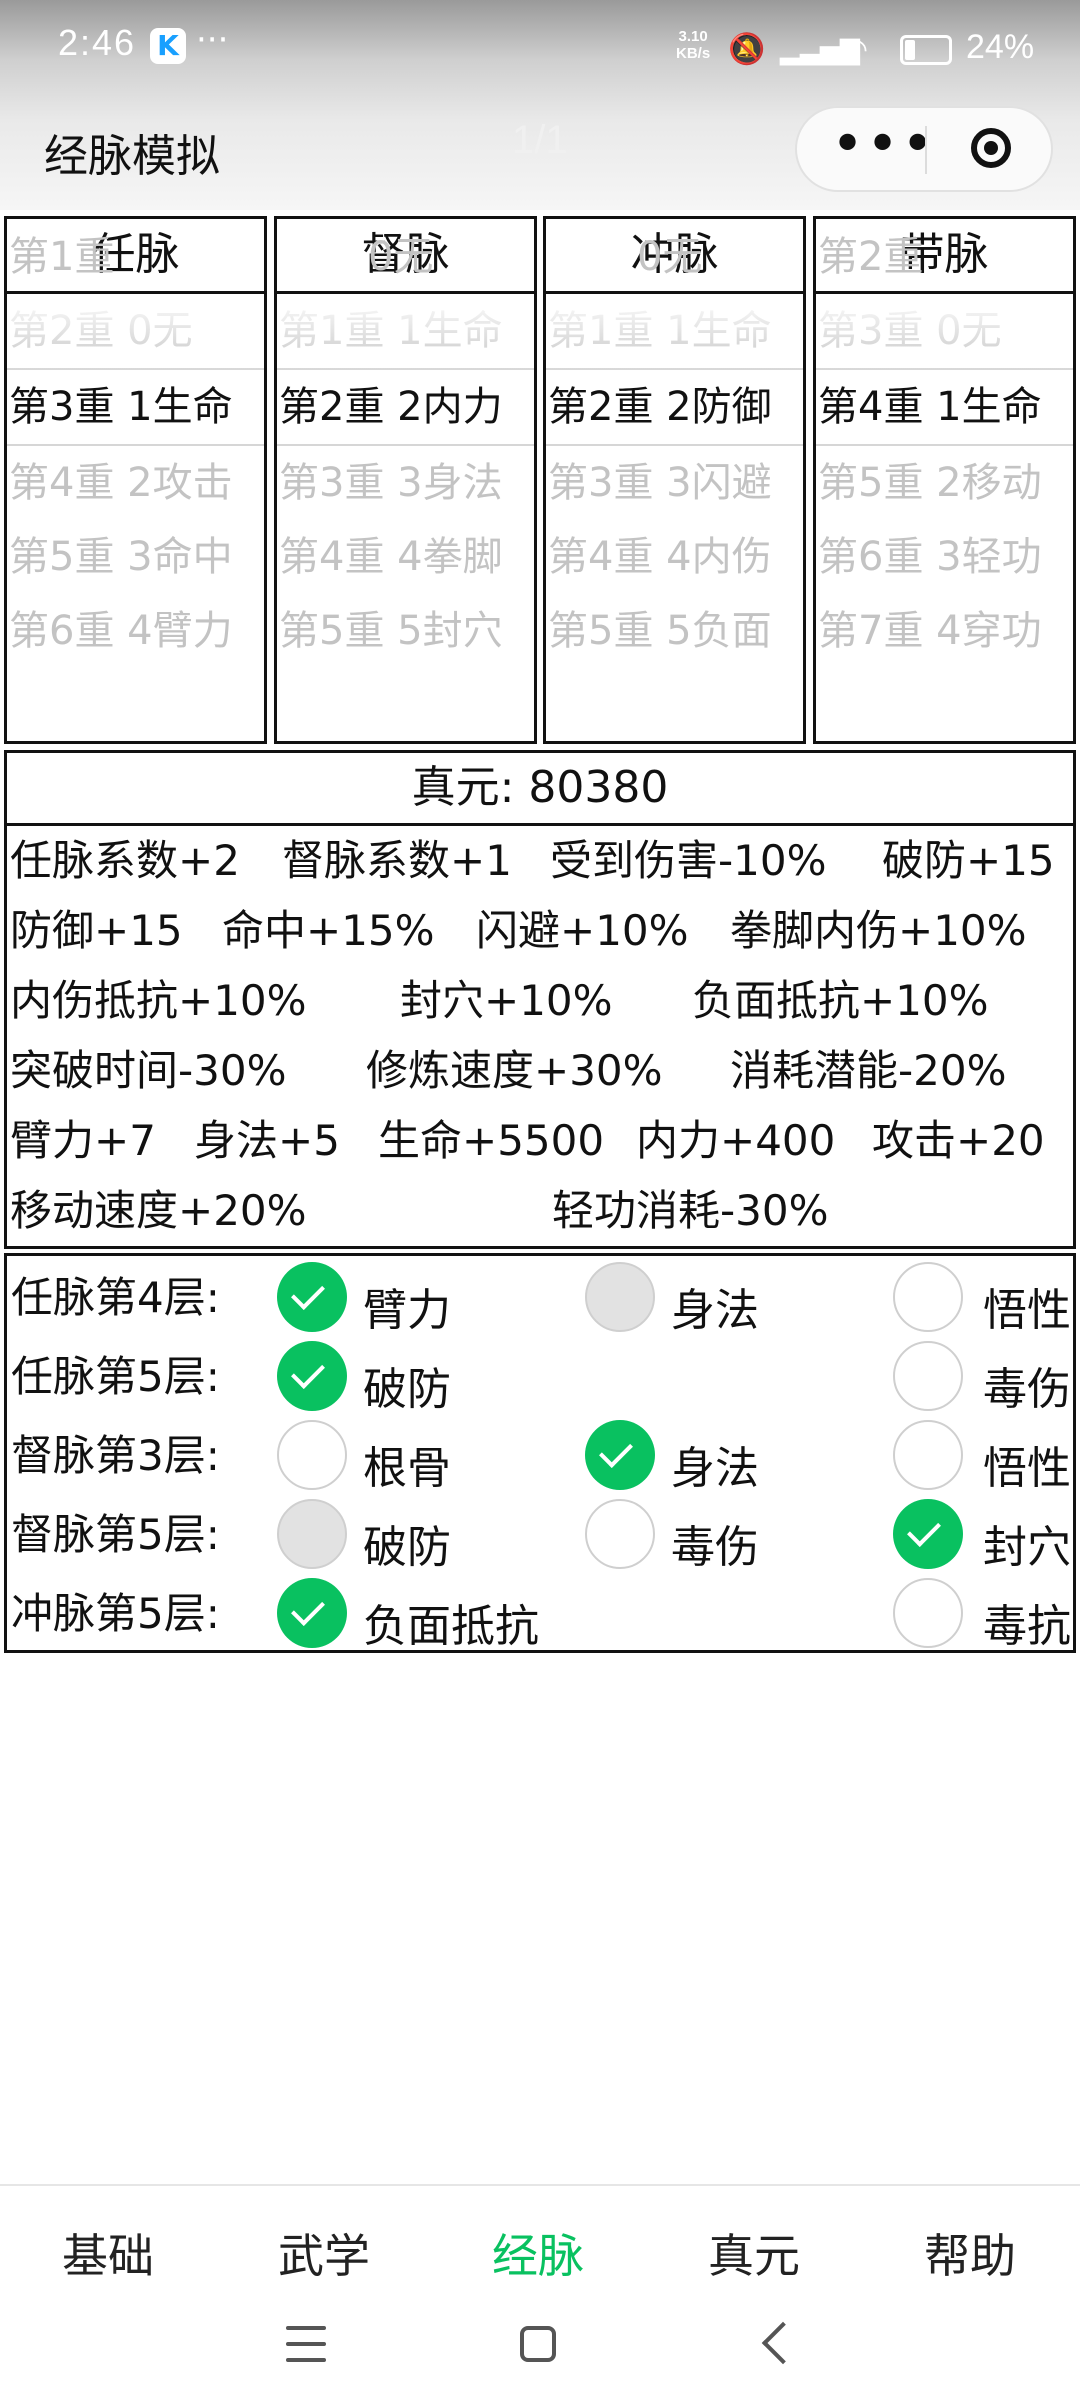 Image resolution: width=1080 pixels, height=2400 pixels. What do you see at coordinates (540, 1141) in the screenshot?
I see `stats-row: 臂力+7 身法+5 生命+5500 内力+400 攻击+20` at bounding box center [540, 1141].